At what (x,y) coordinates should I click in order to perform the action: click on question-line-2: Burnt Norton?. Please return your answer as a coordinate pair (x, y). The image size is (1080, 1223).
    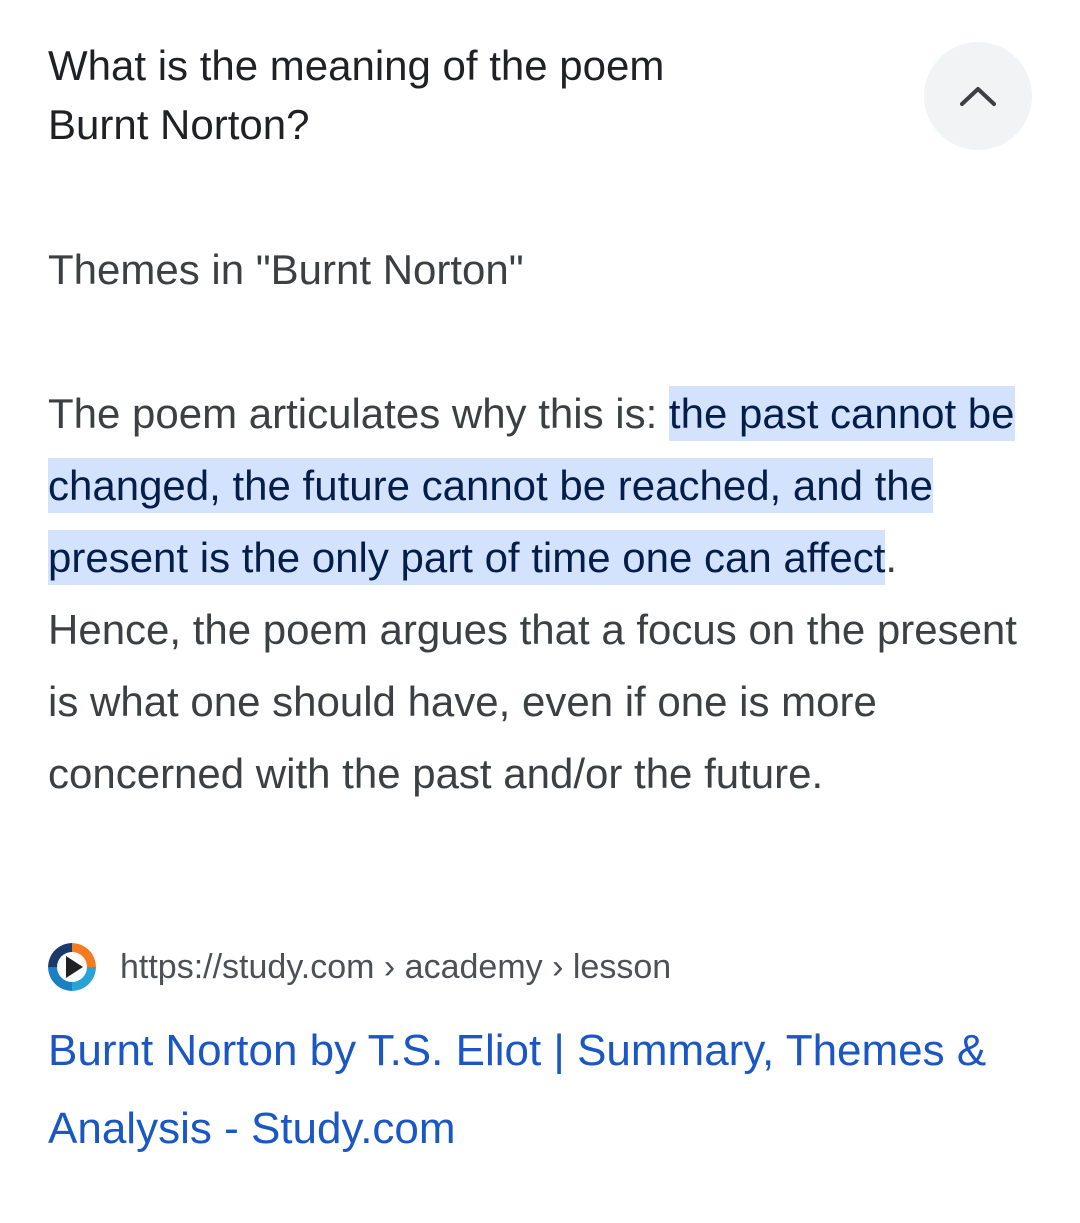
    Looking at the image, I should click on (179, 124).